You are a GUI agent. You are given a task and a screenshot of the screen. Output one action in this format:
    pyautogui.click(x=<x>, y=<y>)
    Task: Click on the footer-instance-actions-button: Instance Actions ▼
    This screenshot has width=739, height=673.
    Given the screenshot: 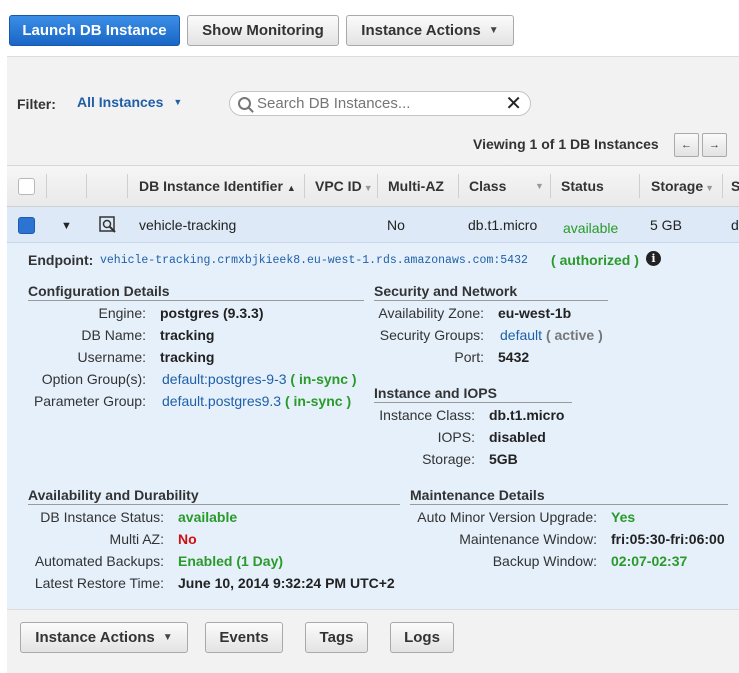 What is the action you would take?
    pyautogui.click(x=104, y=637)
    